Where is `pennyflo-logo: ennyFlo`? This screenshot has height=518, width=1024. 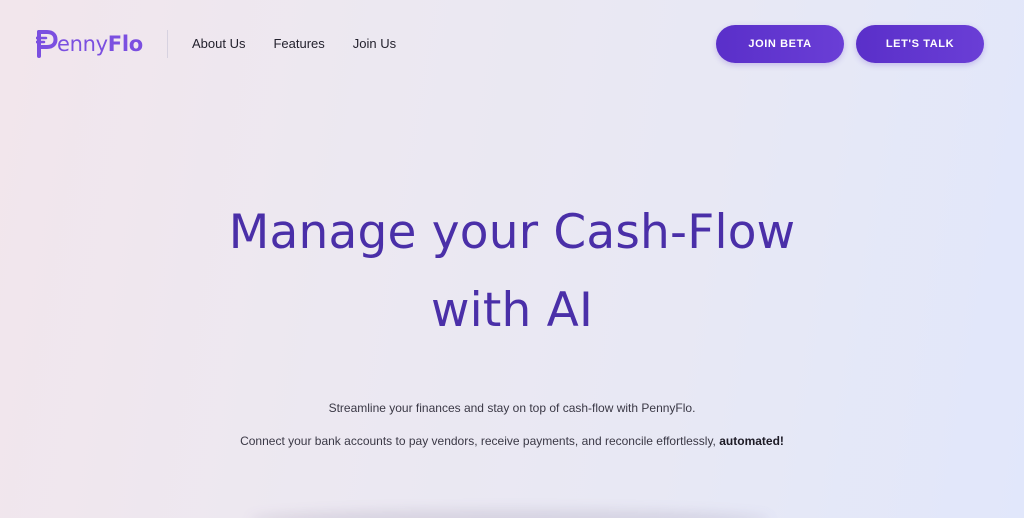
pennyflo-logo: ennyFlo is located at coordinates (89, 44).